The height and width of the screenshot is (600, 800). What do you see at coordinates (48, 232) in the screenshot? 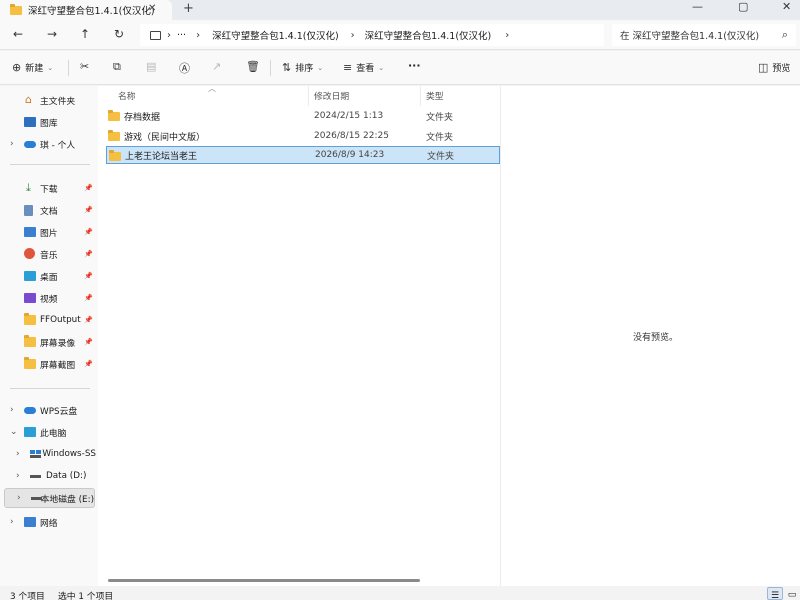
I see `sidebar-item-pictures: 图片 📌` at bounding box center [48, 232].